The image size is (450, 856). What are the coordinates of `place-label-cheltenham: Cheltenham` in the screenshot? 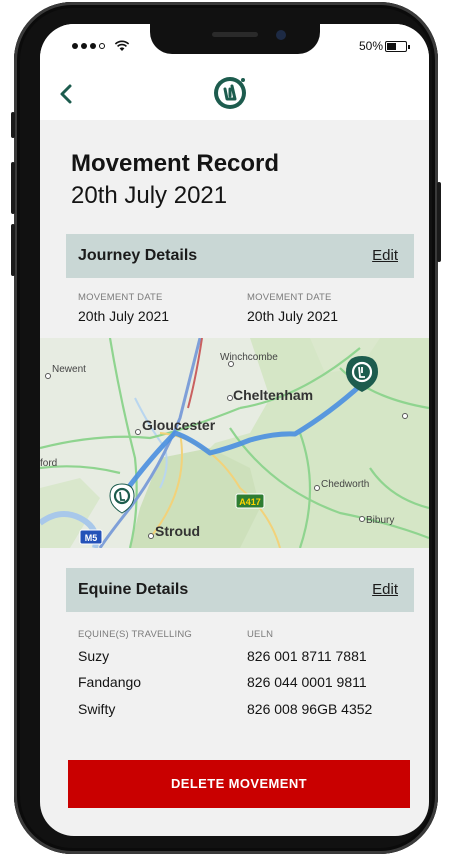 It's located at (273, 395).